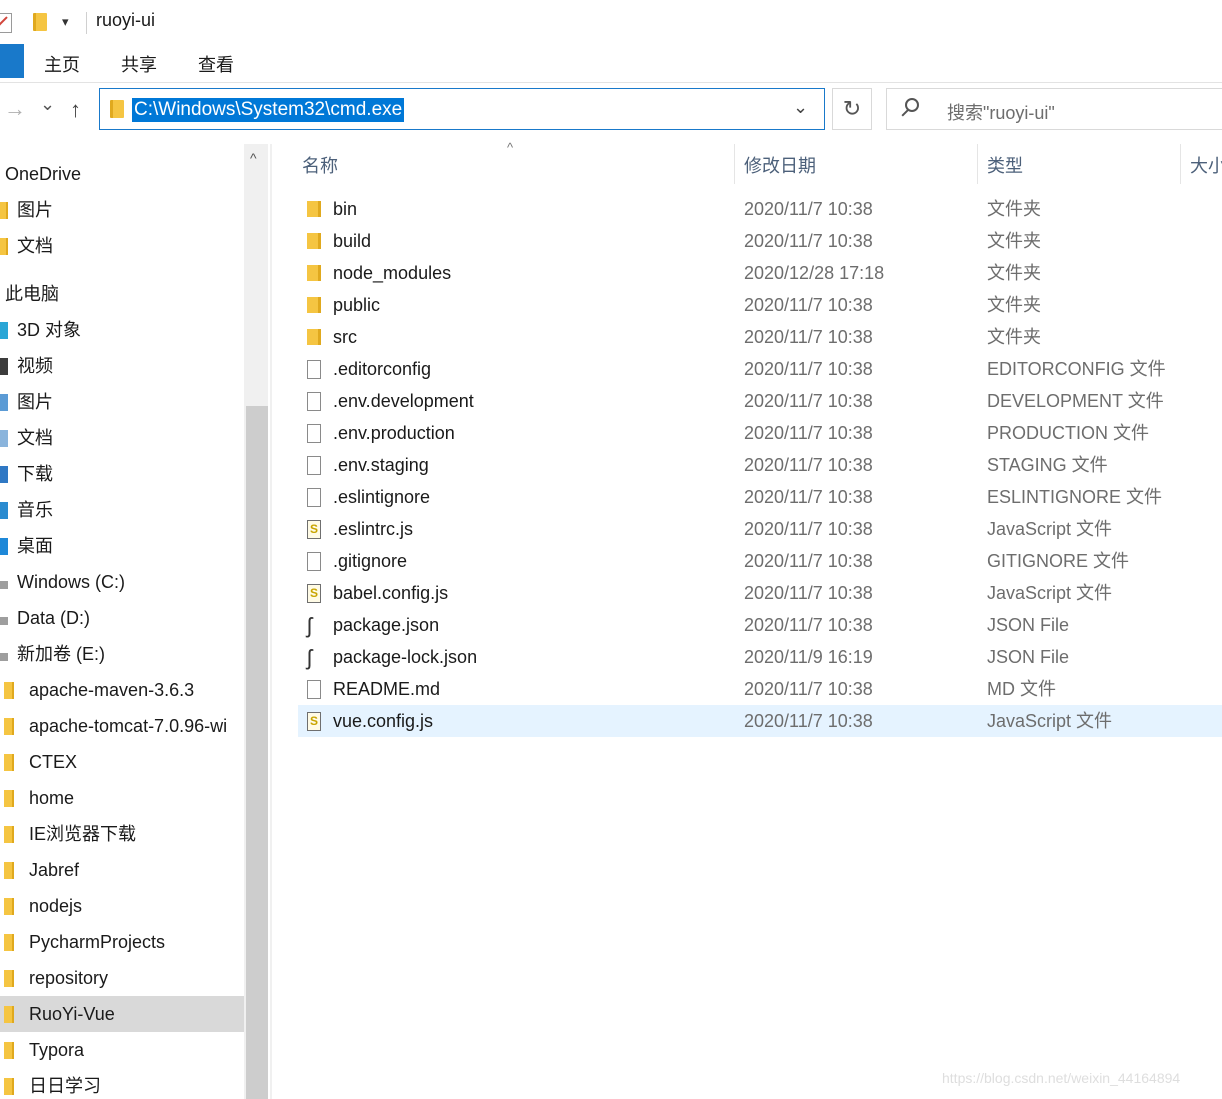 The image size is (1222, 1099). I want to click on pane-divider, so click(271, 621).